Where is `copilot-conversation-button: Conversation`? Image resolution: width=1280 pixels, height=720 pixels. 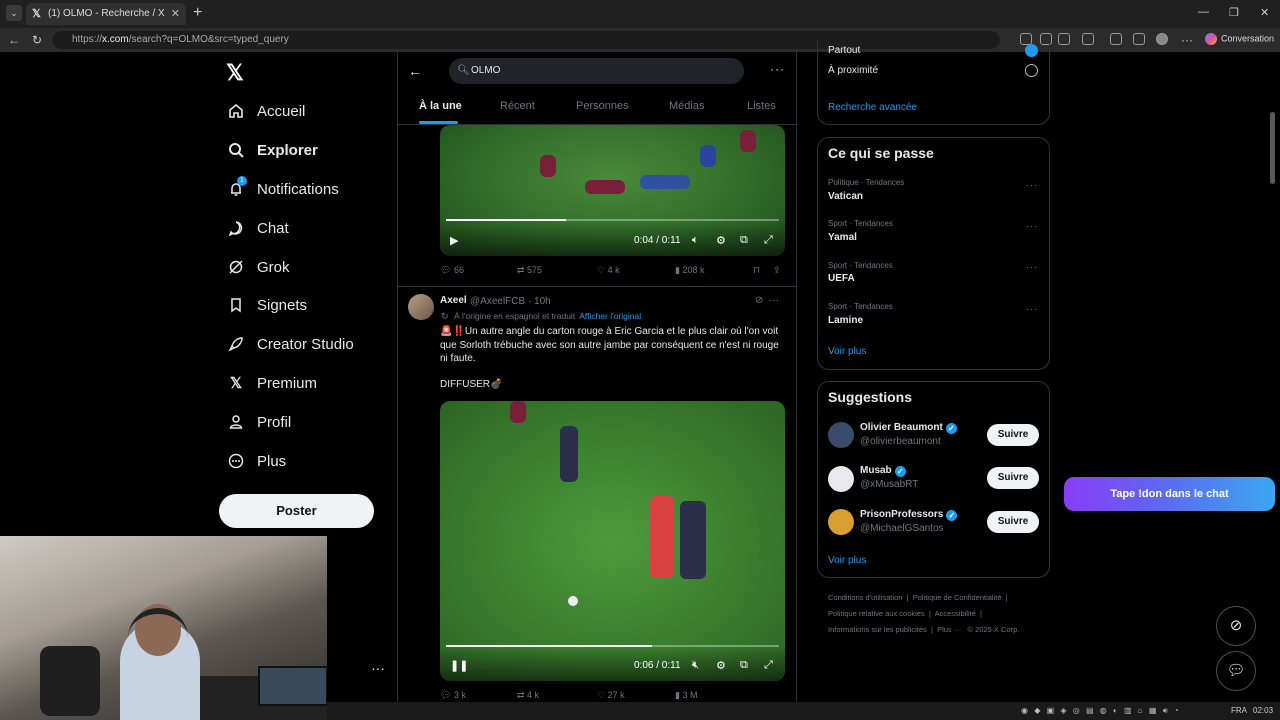
copilot-conversation-button: Conversation is located at coordinates (1239, 39).